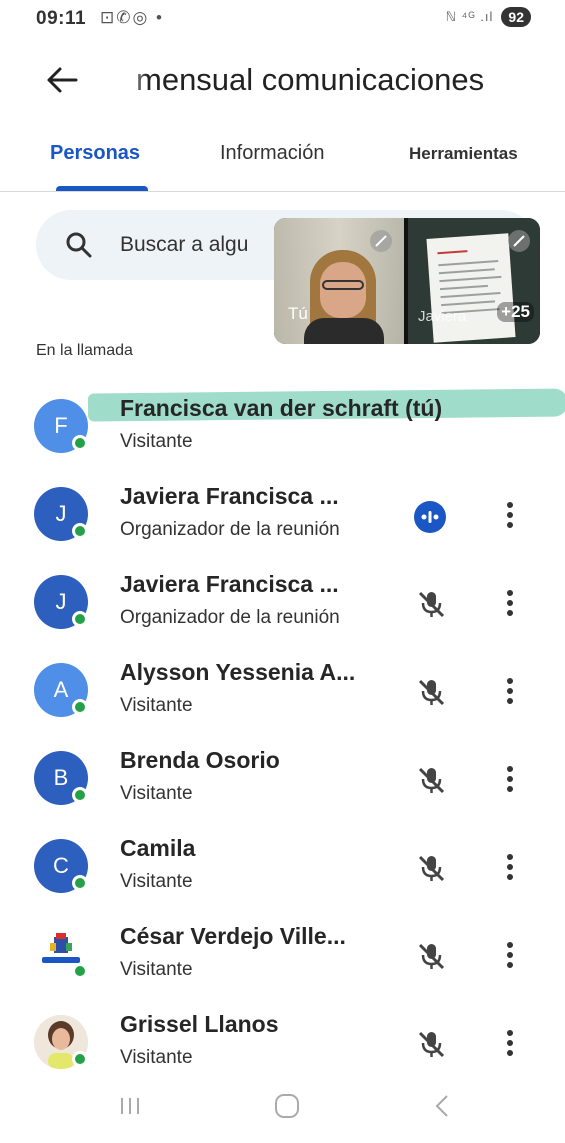 This screenshot has height=1143, width=565. I want to click on tab-herramientas: Herramientas, so click(463, 154).